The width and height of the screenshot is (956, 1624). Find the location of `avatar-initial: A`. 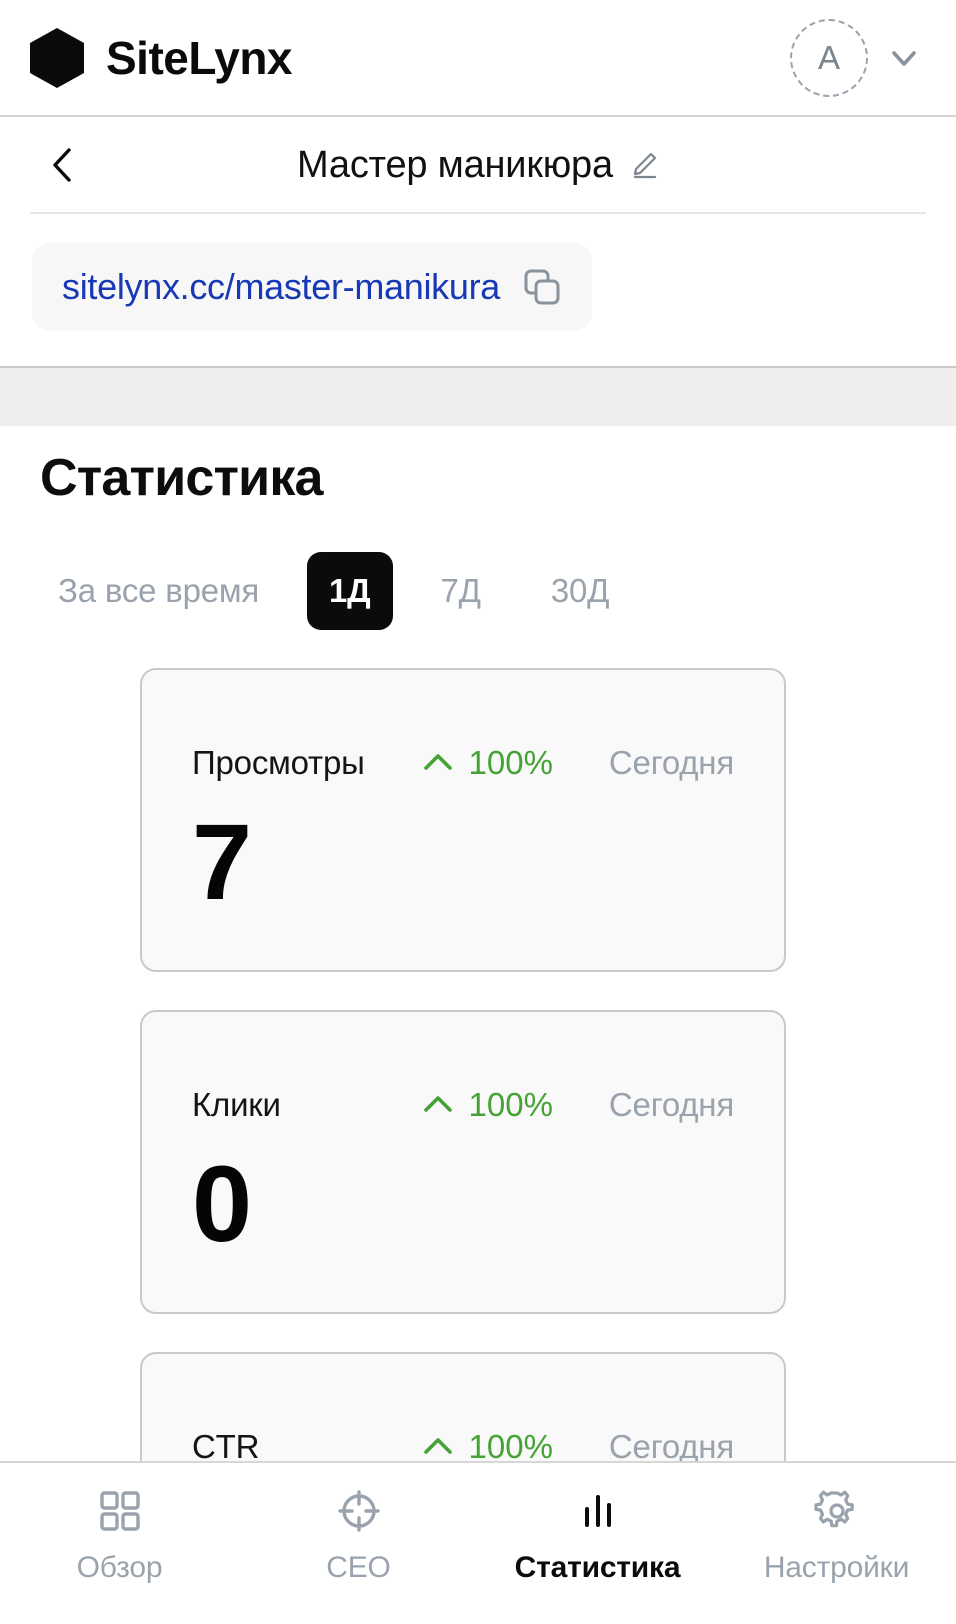

avatar-initial: A is located at coordinates (828, 57).